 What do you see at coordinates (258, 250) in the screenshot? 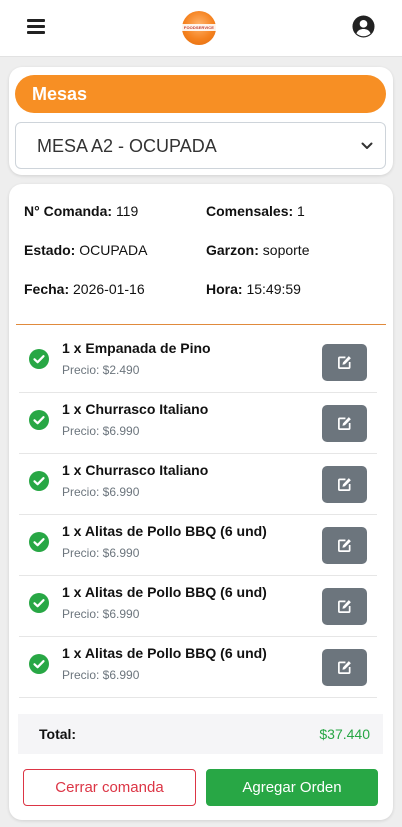
I see `garzon: Garzon: soporte` at bounding box center [258, 250].